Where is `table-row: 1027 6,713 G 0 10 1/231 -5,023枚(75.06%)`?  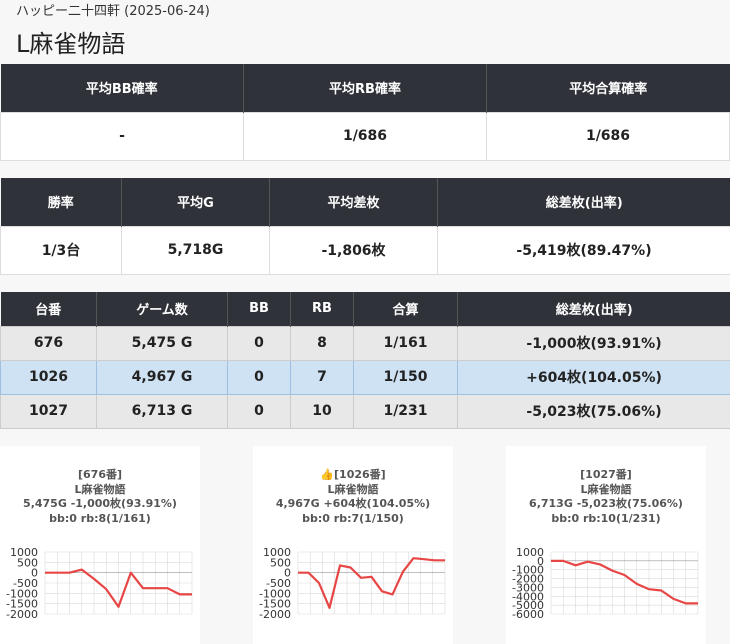 table-row: 1027 6,713 G 0 10 1/231 -5,023枚(75.06%) is located at coordinates (365, 411).